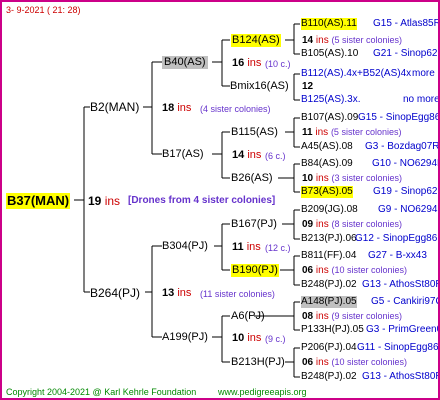 Image resolution: width=440 pixels, height=400 pixels. I want to click on g4-right-3: no more, so click(421, 99).